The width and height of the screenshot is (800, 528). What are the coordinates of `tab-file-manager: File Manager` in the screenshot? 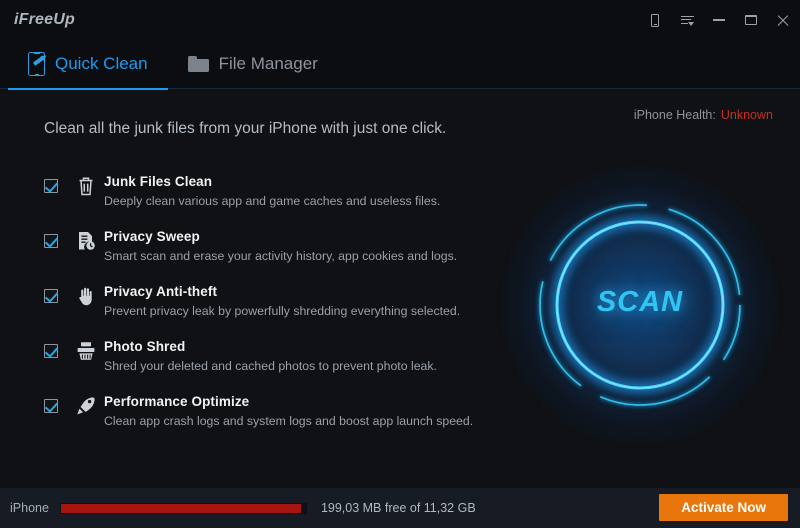 It's located at (253, 64).